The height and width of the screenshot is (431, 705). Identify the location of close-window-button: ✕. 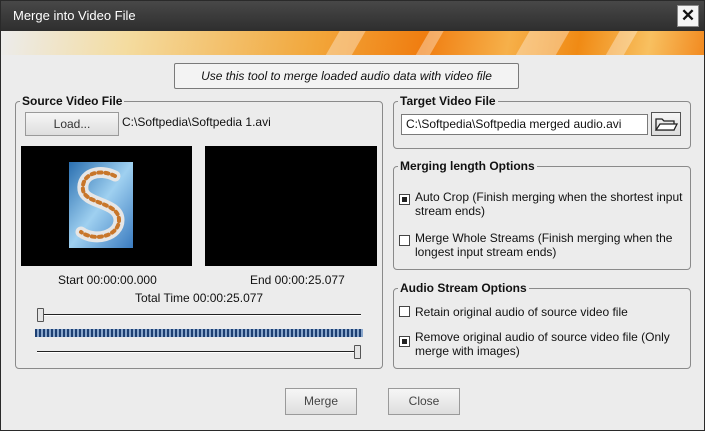
(688, 16).